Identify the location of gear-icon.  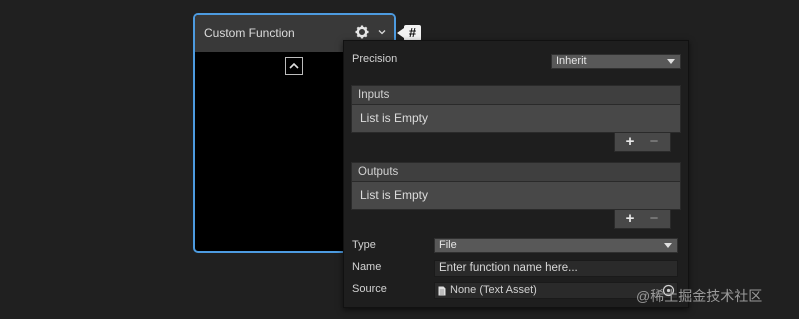
(362, 32).